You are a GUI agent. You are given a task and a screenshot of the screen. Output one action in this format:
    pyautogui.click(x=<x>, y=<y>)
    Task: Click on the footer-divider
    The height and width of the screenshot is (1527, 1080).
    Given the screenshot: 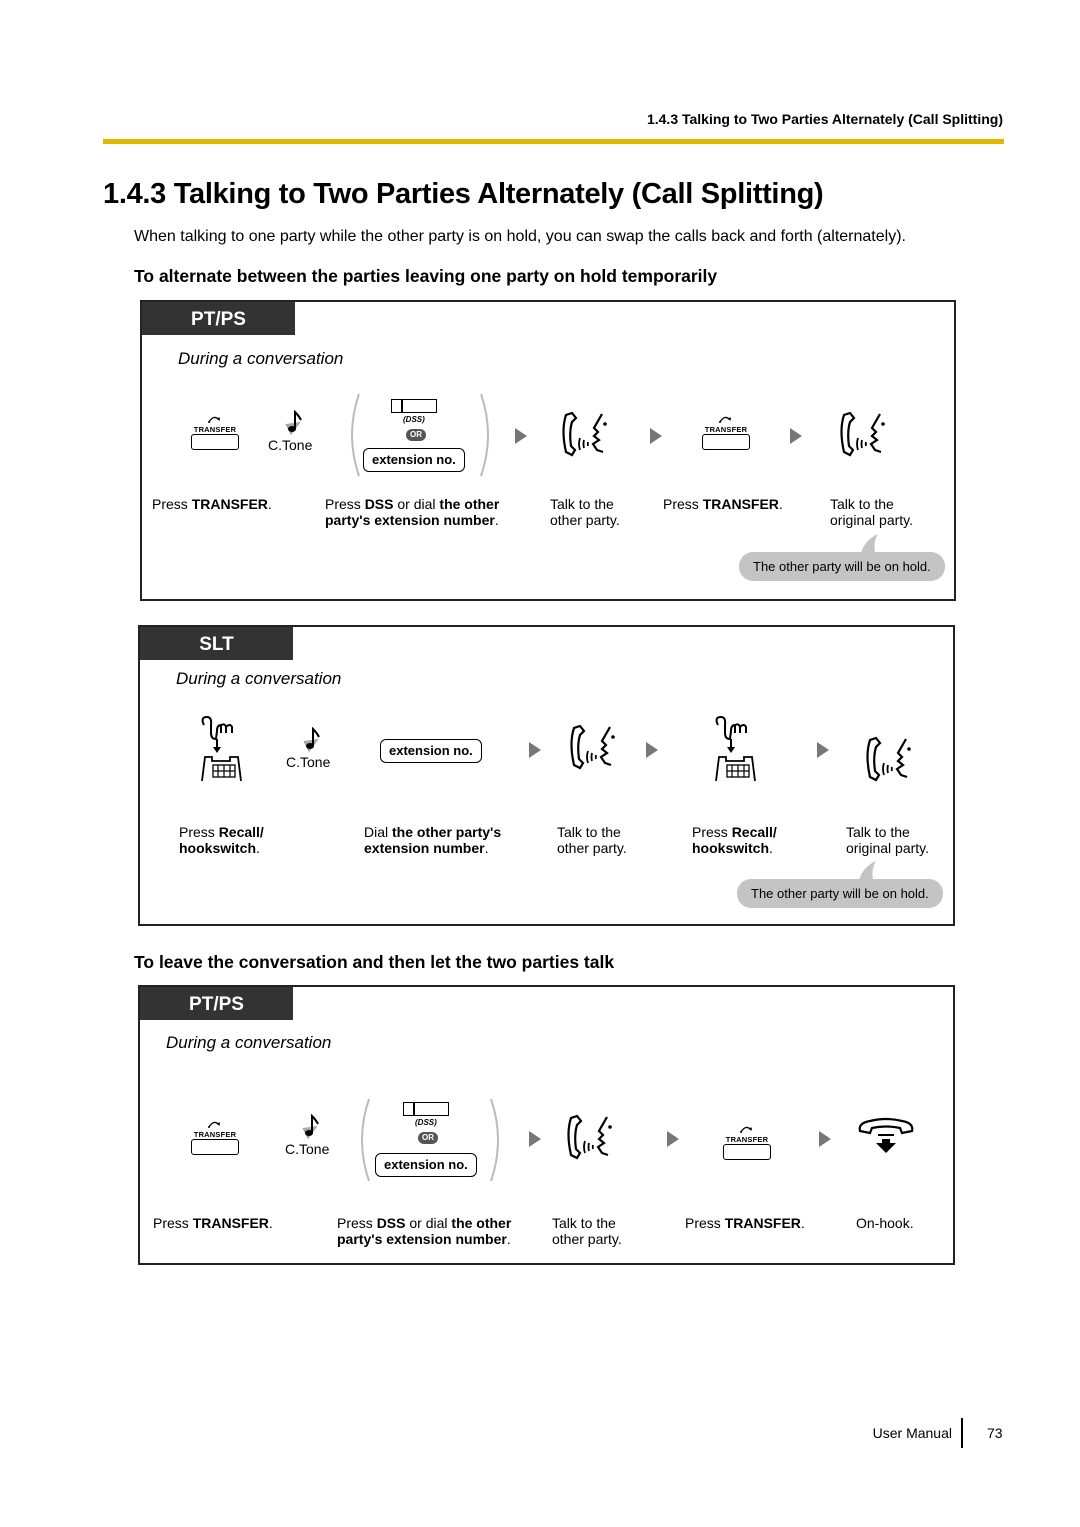 What is the action you would take?
    pyautogui.click(x=962, y=1433)
    